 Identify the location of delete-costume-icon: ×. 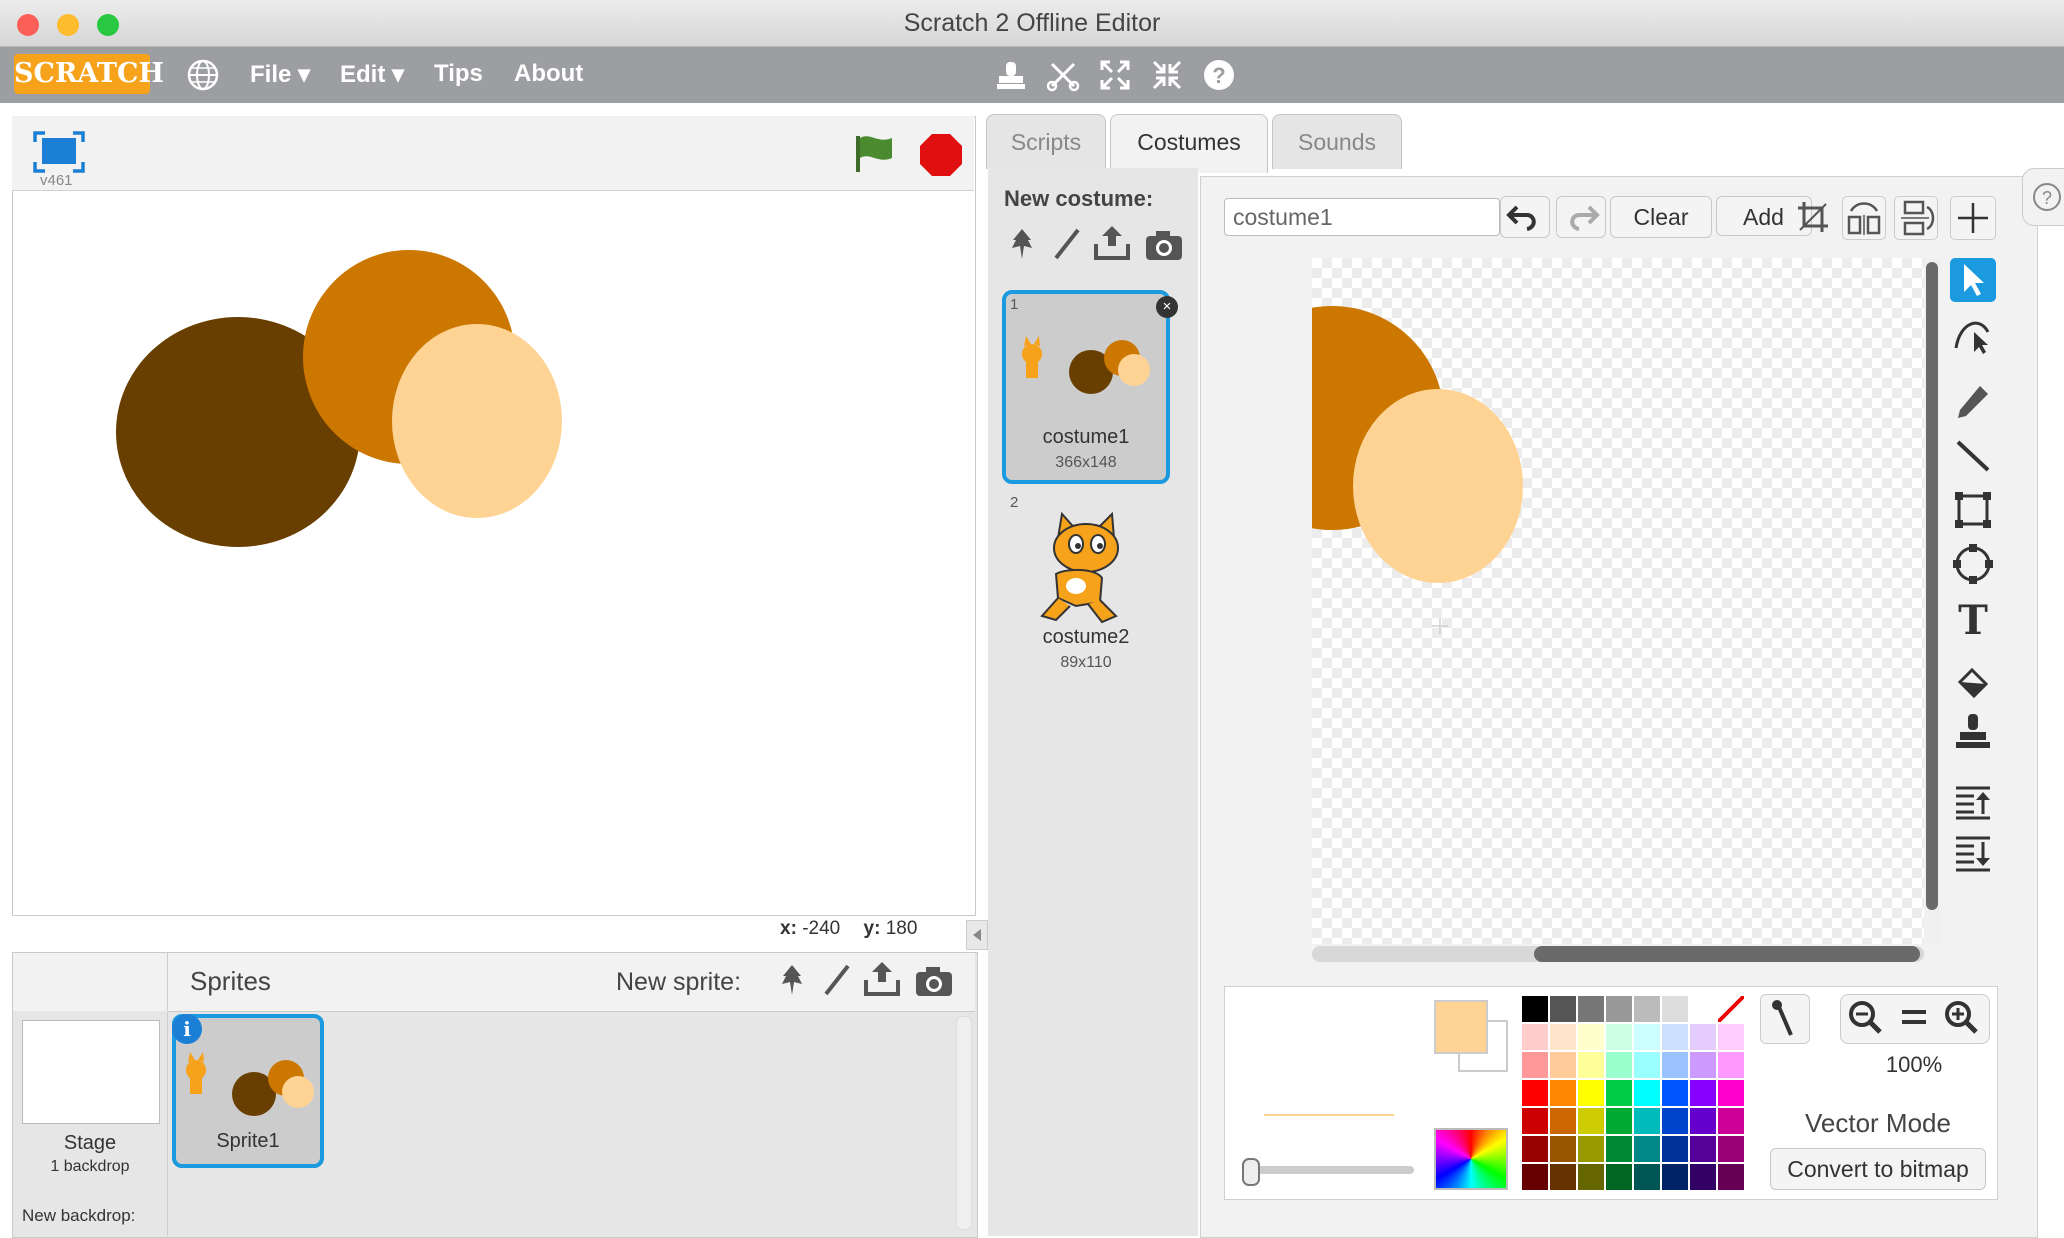
(1167, 307).